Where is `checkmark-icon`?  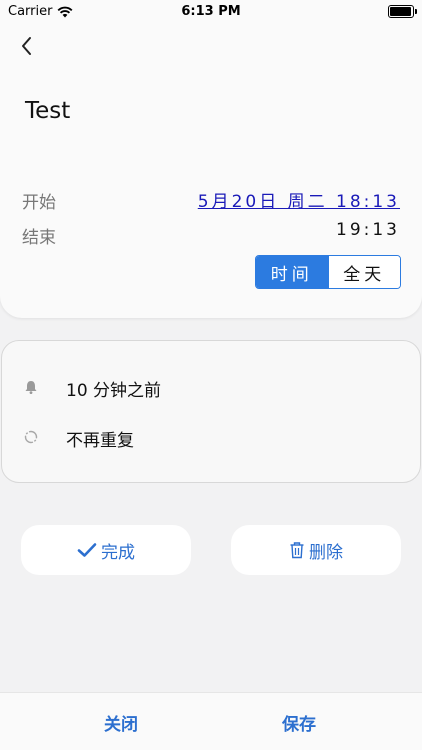
checkmark-icon is located at coordinates (87, 550).